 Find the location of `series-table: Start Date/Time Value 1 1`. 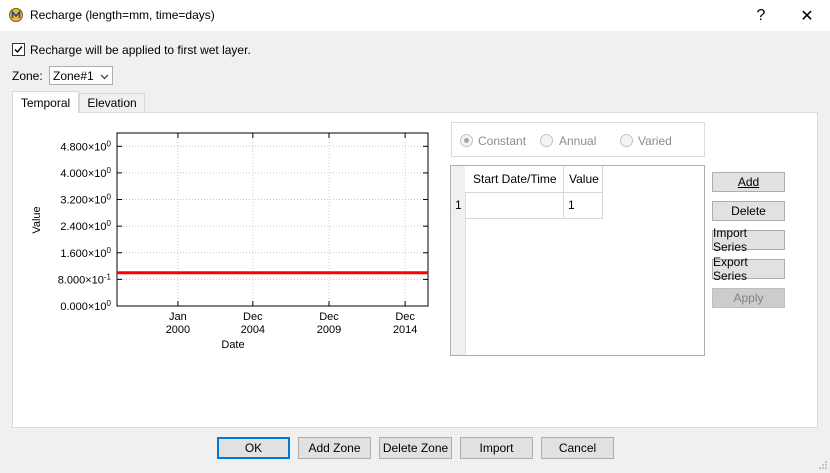

series-table: Start Date/Time Value 1 1 is located at coordinates (577, 260).